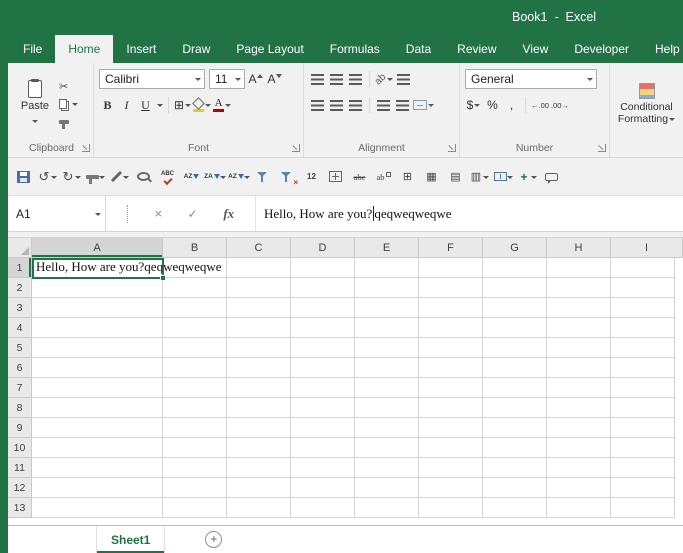 This screenshot has height=553, width=683. I want to click on cell-D3, so click(323, 308).